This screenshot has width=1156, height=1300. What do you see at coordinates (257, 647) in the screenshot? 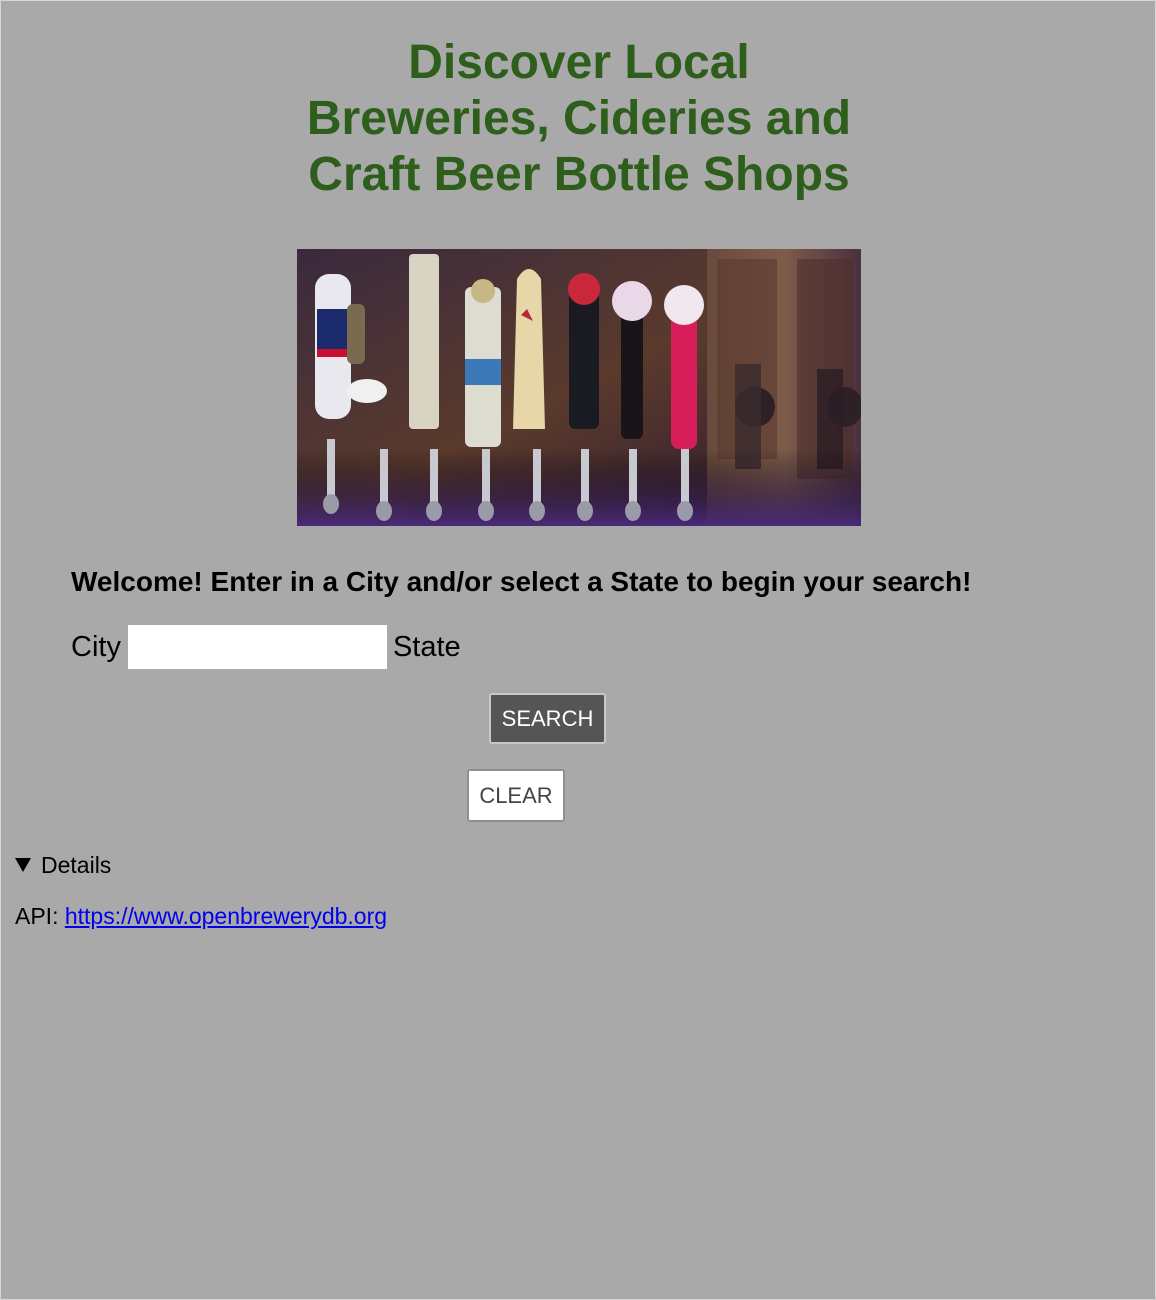
I see `city-input` at bounding box center [257, 647].